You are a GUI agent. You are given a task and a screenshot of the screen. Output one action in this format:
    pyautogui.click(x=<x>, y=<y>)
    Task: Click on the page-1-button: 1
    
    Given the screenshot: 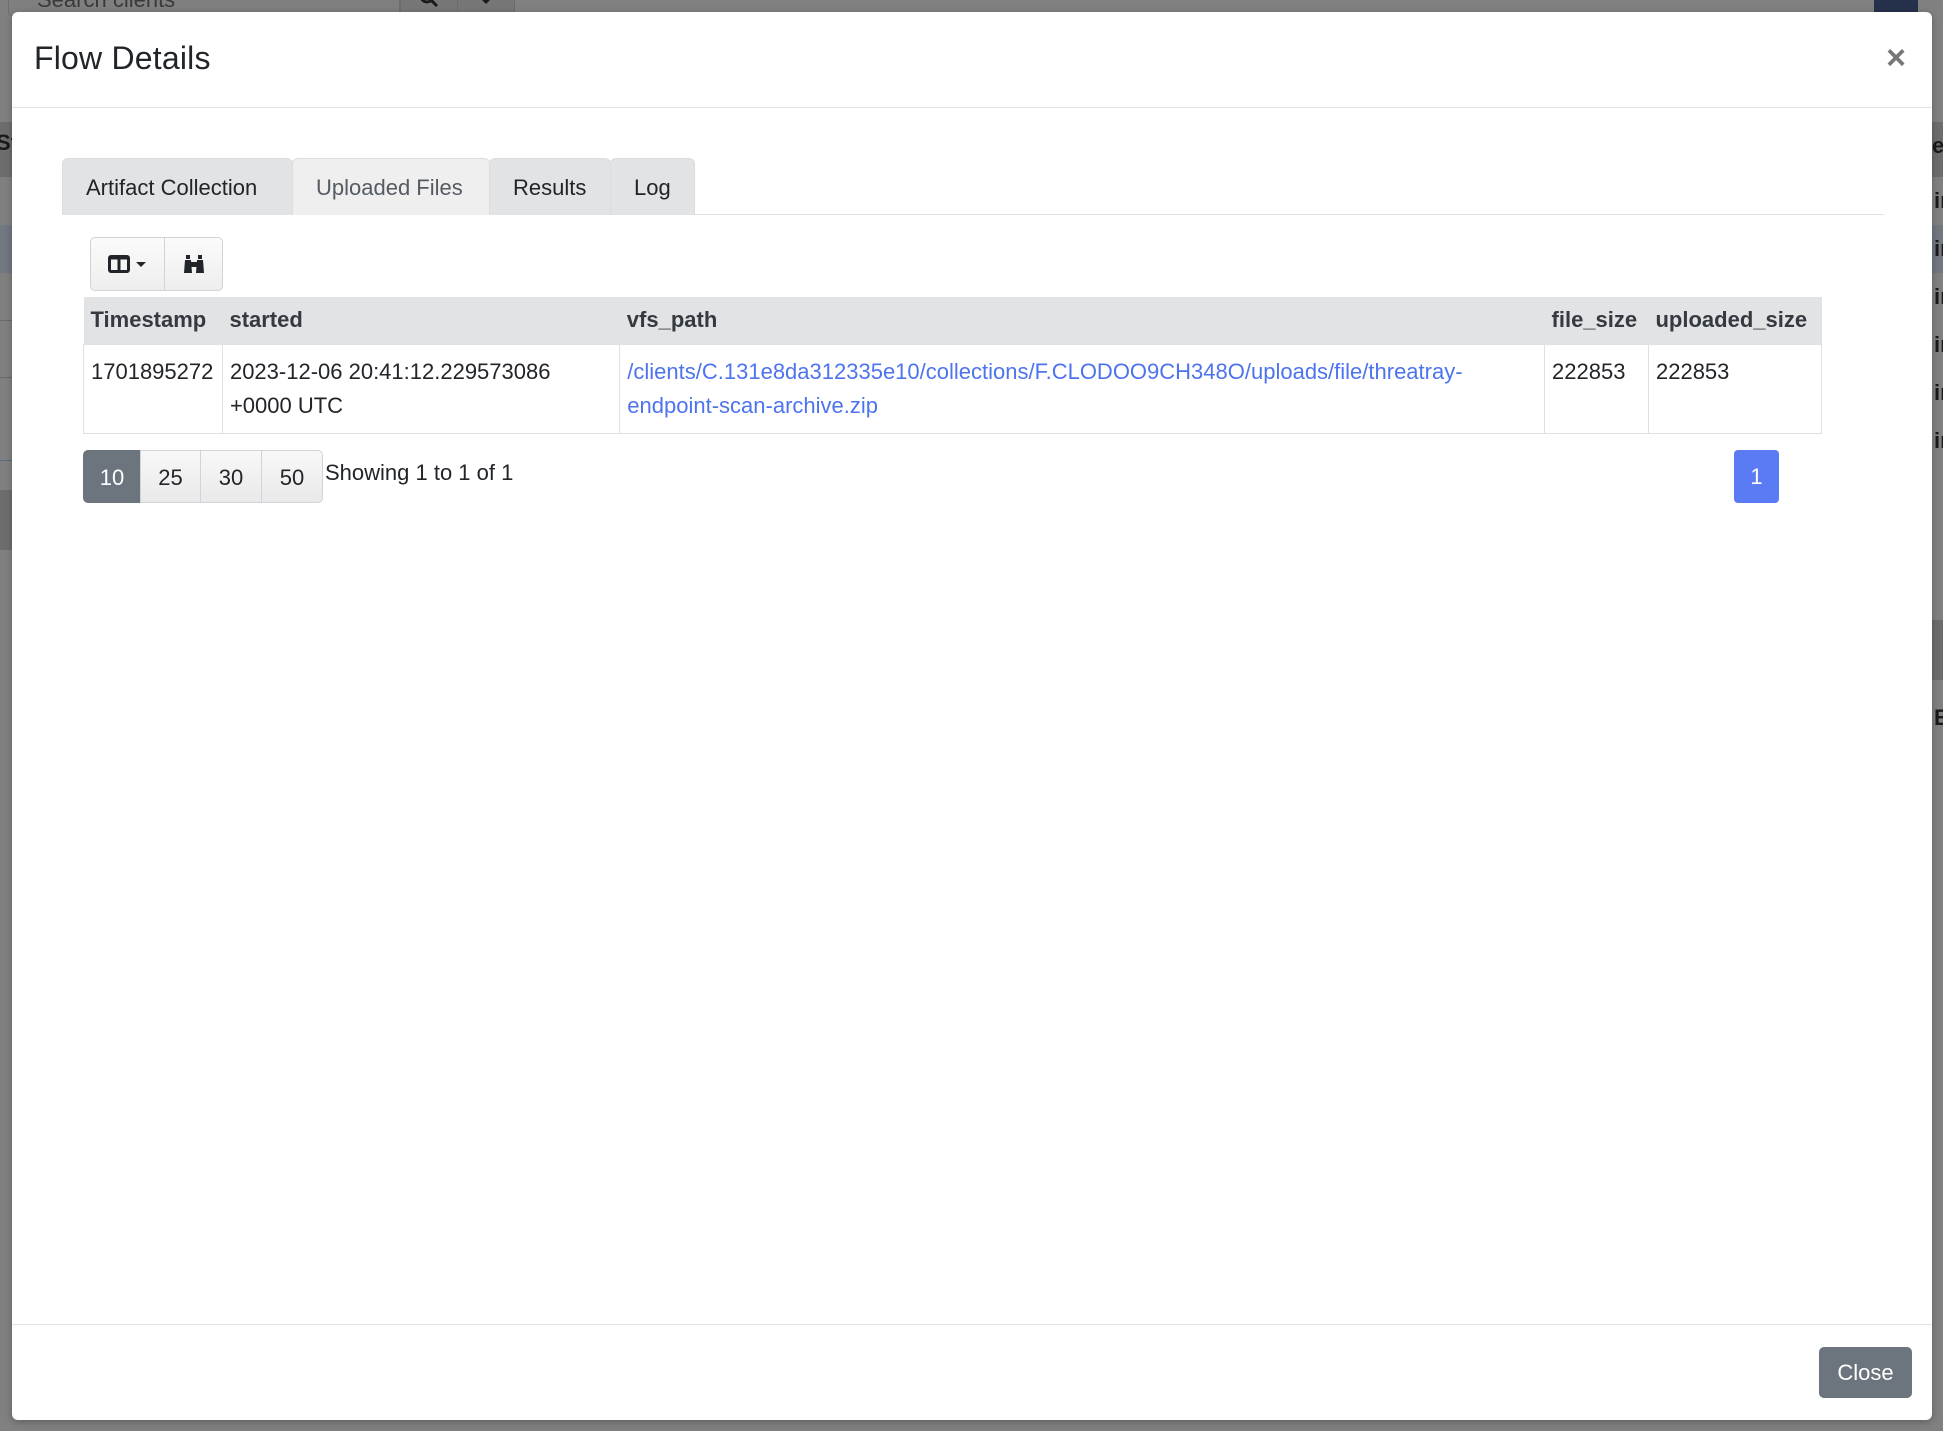 What is the action you would take?
    pyautogui.click(x=1756, y=476)
    